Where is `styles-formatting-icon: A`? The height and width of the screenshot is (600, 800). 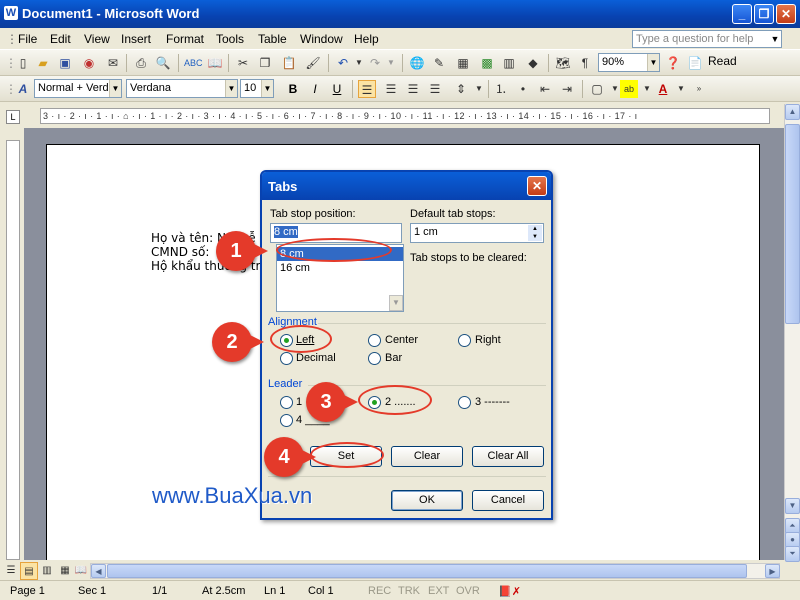
styles-formatting-icon: A is located at coordinates (23, 89).